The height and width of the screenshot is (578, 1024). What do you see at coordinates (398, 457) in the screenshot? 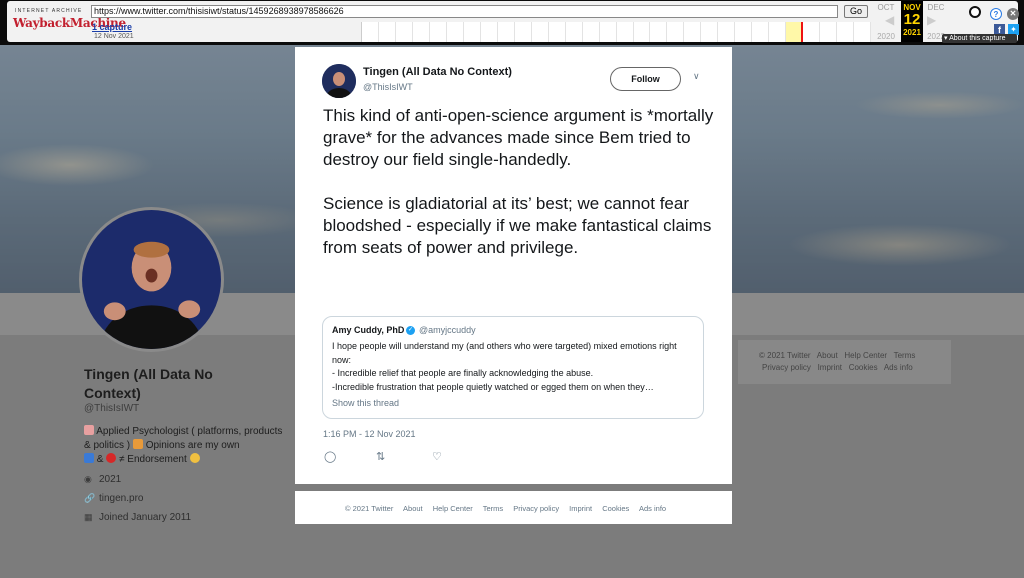
I see `tweet-actions: ◯ ⇅ ♡` at bounding box center [398, 457].